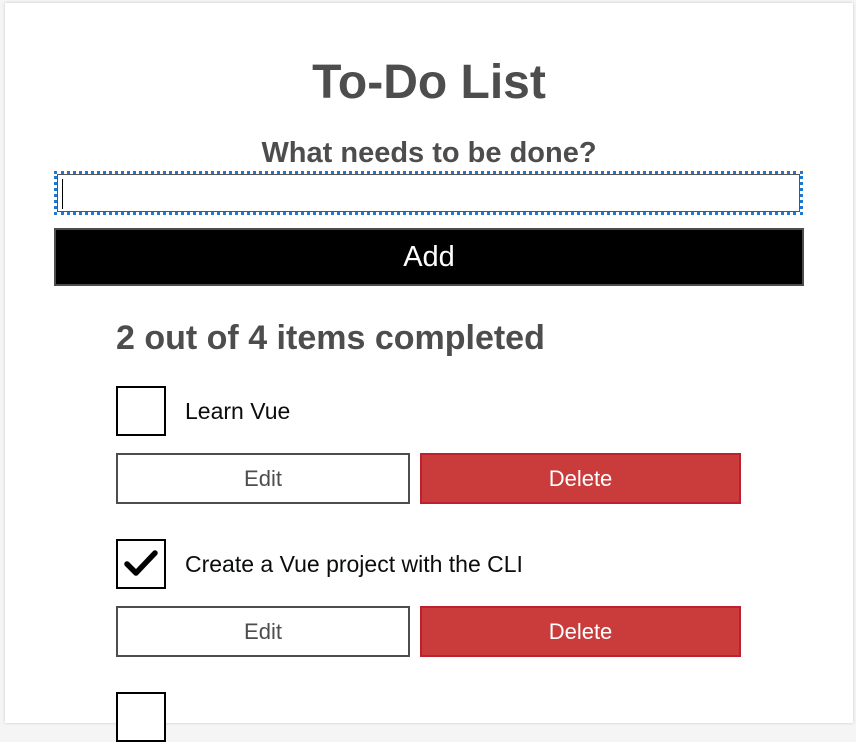 Image resolution: width=856 pixels, height=742 pixels. I want to click on new-todo-label: What needs to be done?, so click(429, 153).